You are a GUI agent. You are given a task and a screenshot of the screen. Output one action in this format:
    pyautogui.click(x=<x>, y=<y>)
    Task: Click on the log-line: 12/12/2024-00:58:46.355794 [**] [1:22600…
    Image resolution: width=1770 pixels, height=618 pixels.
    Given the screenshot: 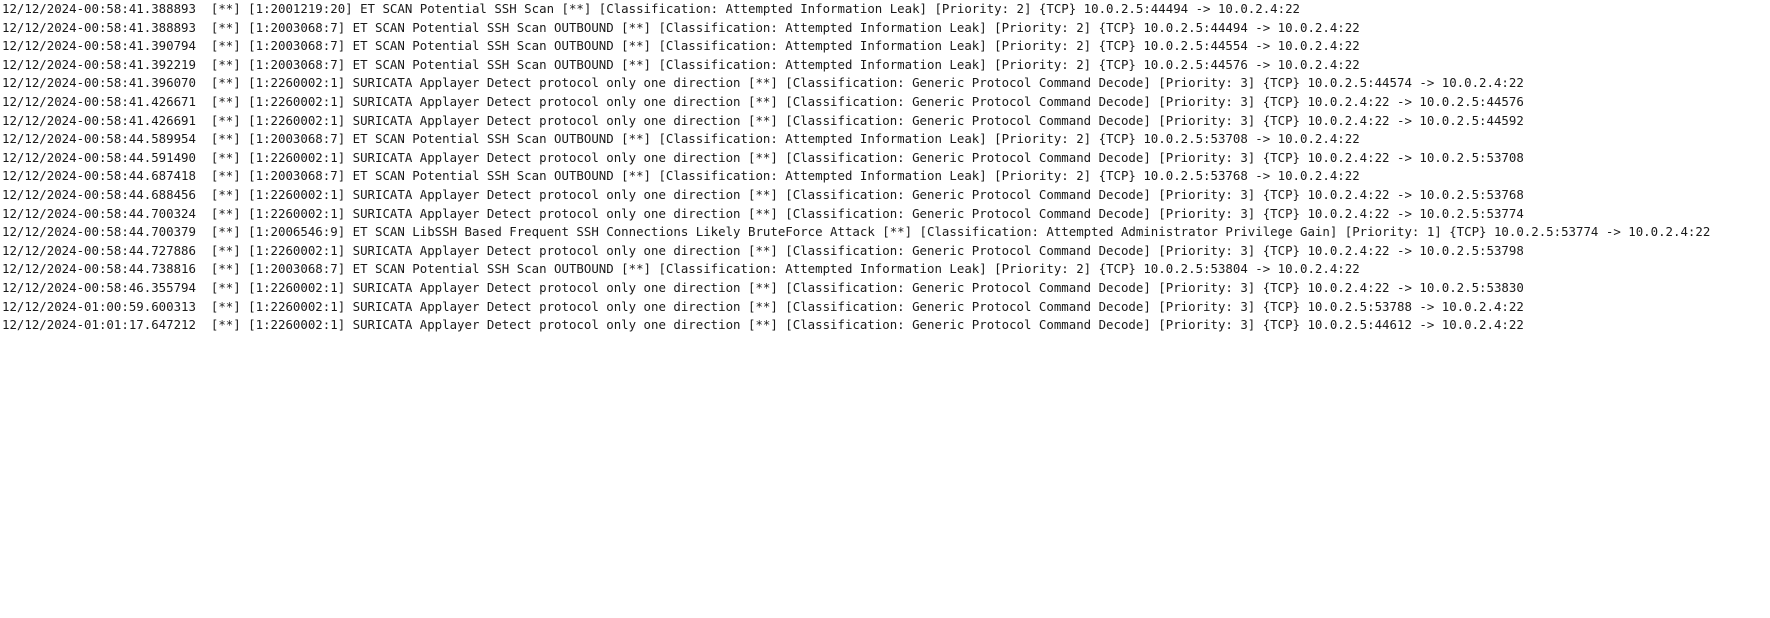 What is the action you would take?
    pyautogui.click(x=763, y=287)
    